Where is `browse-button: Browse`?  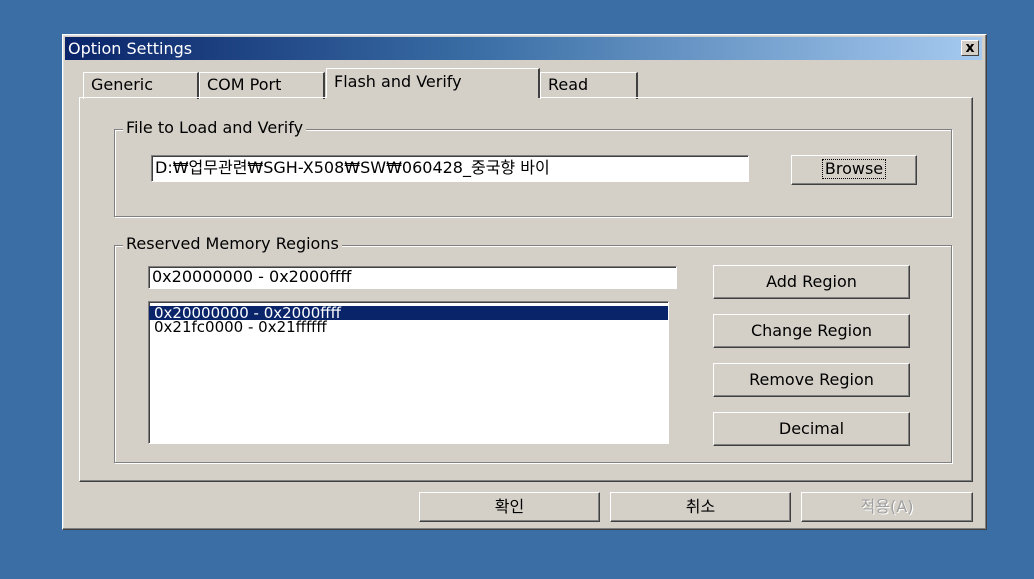 browse-button: Browse is located at coordinates (854, 170).